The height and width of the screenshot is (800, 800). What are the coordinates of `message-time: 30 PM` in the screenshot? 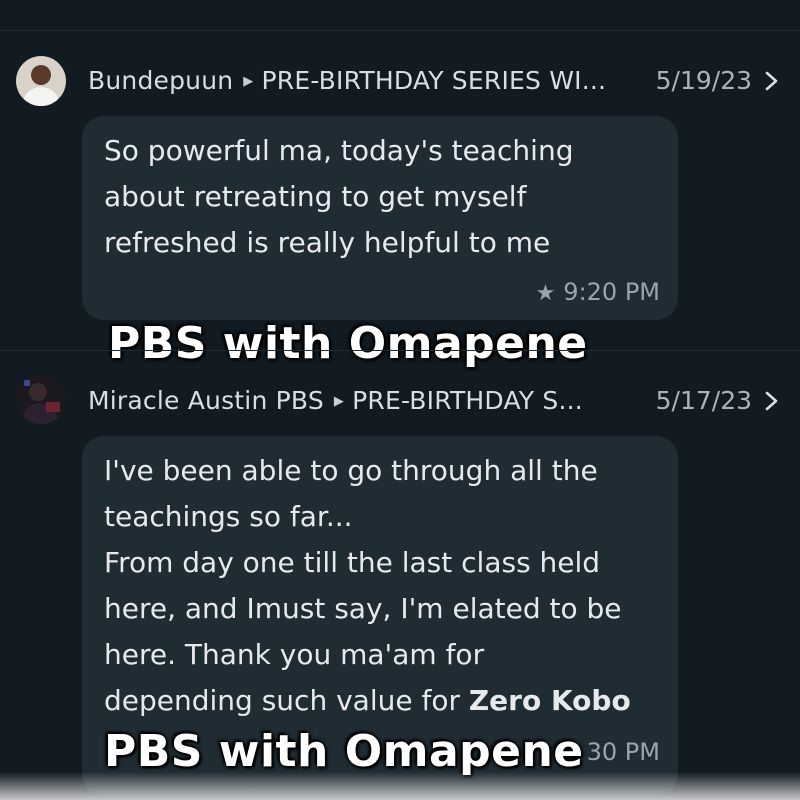 It's located at (623, 752).